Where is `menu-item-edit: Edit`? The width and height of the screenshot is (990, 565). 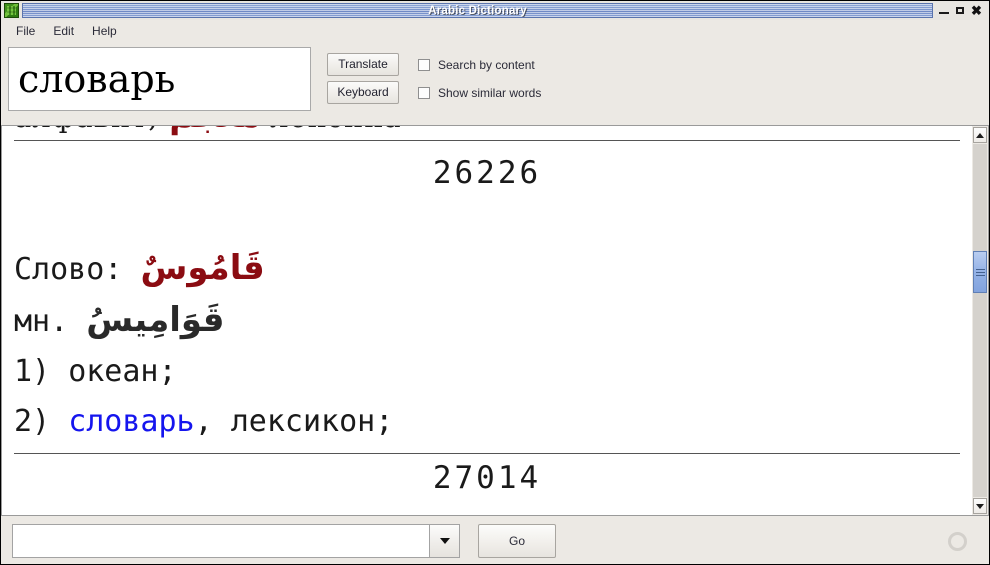
menu-item-edit: Edit is located at coordinates (63, 31).